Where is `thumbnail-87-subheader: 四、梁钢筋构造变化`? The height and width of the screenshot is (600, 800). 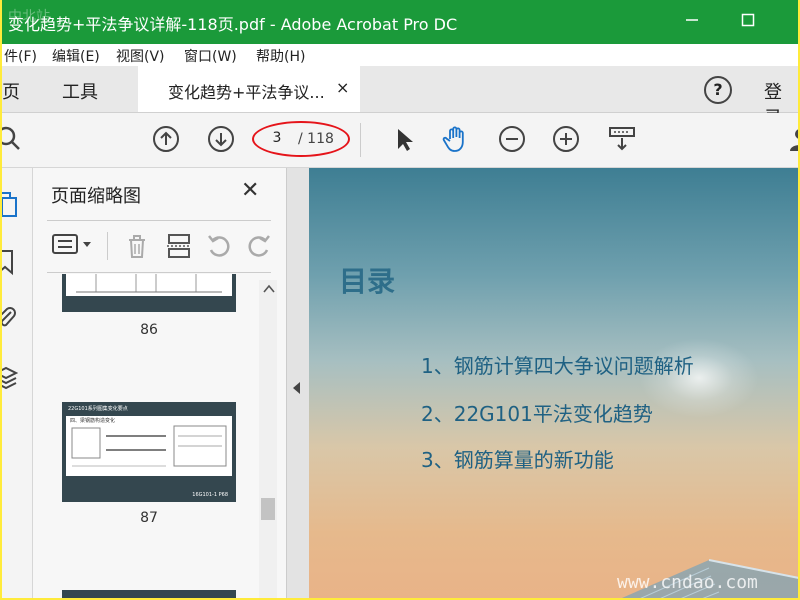
thumbnail-87-subheader: 四、梁钢筋构造变化 is located at coordinates (93, 421).